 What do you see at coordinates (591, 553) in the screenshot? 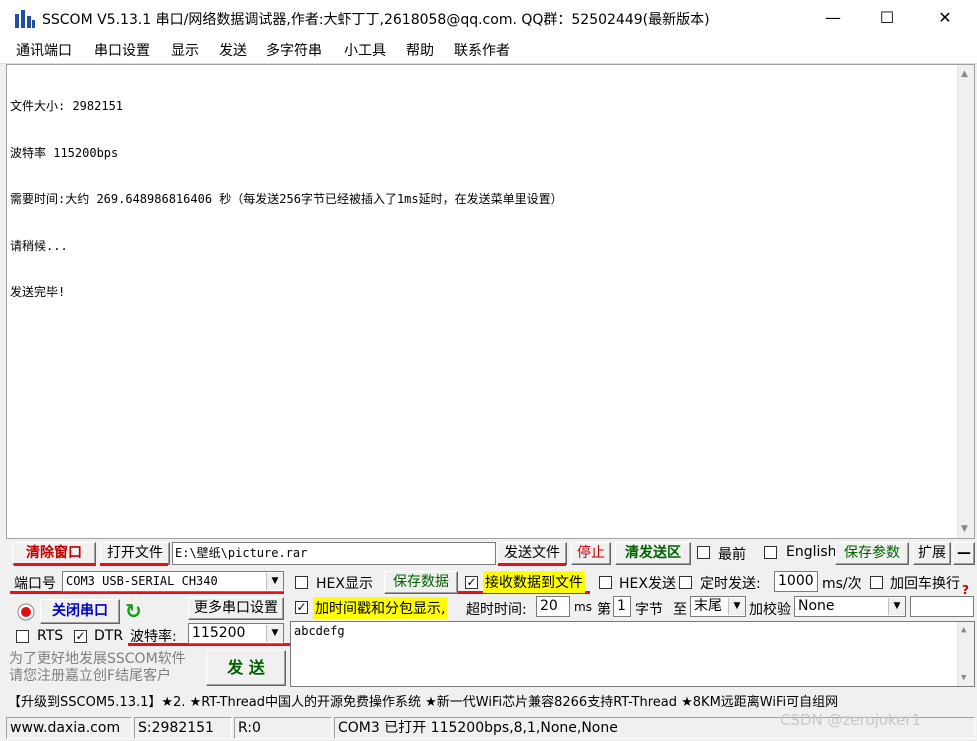
I see `stop-button: 停止` at bounding box center [591, 553].